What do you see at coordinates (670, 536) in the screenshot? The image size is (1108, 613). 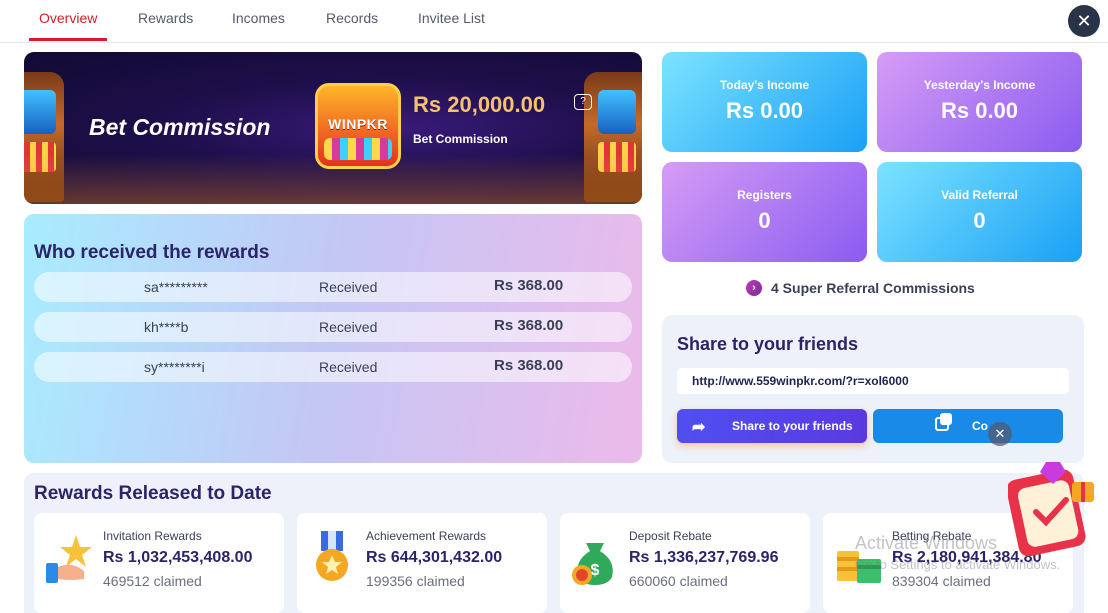 I see `reward-label: Deposit Rebate` at bounding box center [670, 536].